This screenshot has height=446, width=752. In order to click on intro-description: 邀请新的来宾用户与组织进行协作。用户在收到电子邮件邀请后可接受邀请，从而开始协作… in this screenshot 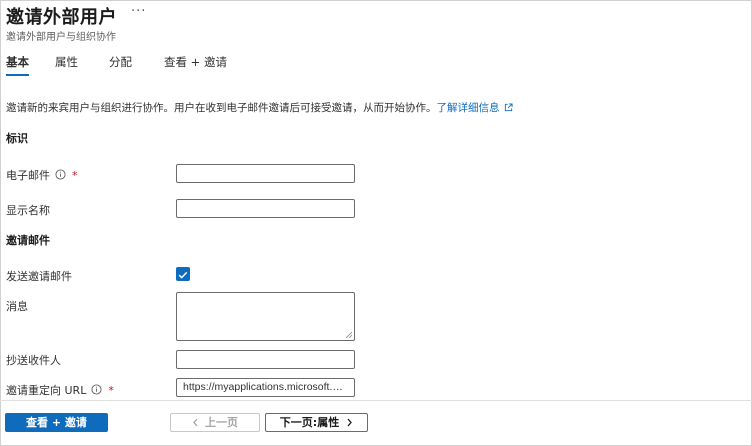, I will do `click(259, 107)`.